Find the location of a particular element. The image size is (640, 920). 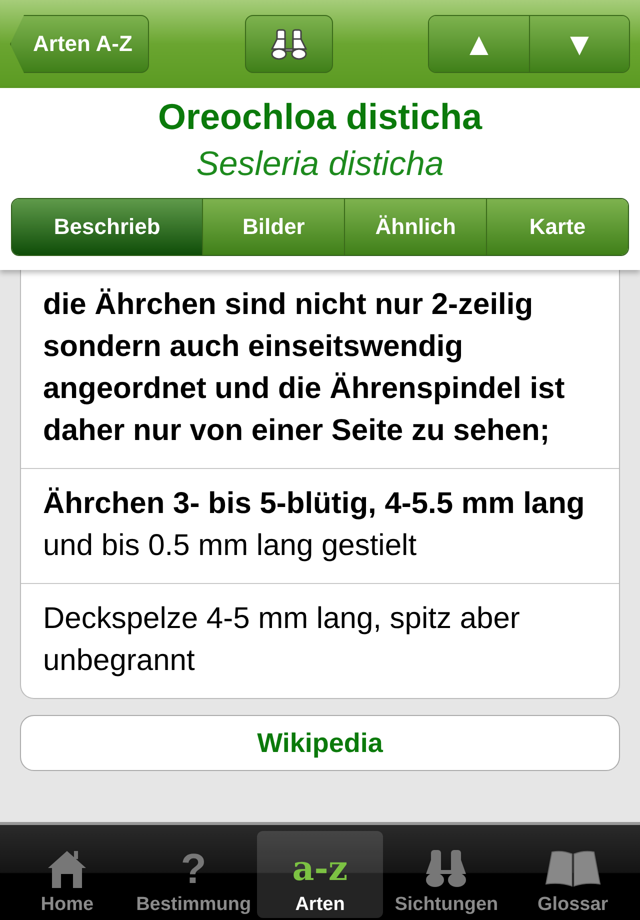

tab-bar-item: a-z Arten is located at coordinates (320, 874).